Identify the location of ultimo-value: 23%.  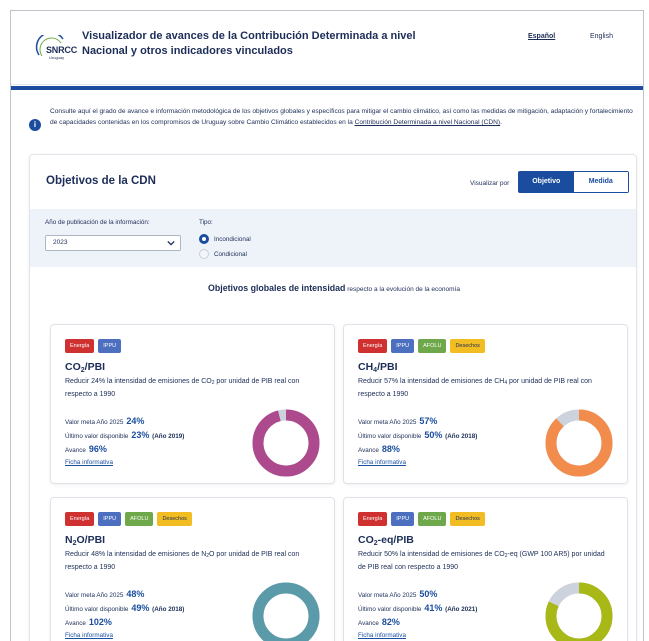
(140, 435).